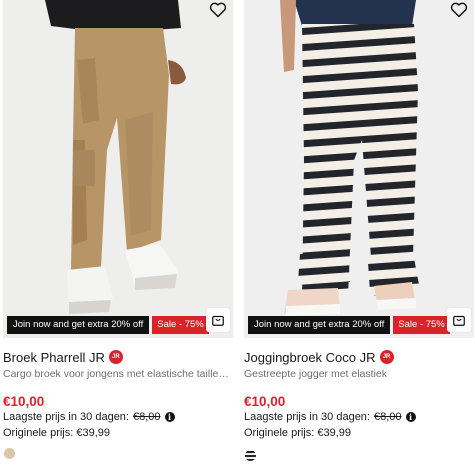 Image resolution: width=475 pixels, height=469 pixels. What do you see at coordinates (315, 374) in the screenshot?
I see `product-description: Gestreepte jogger met elastiek` at bounding box center [315, 374].